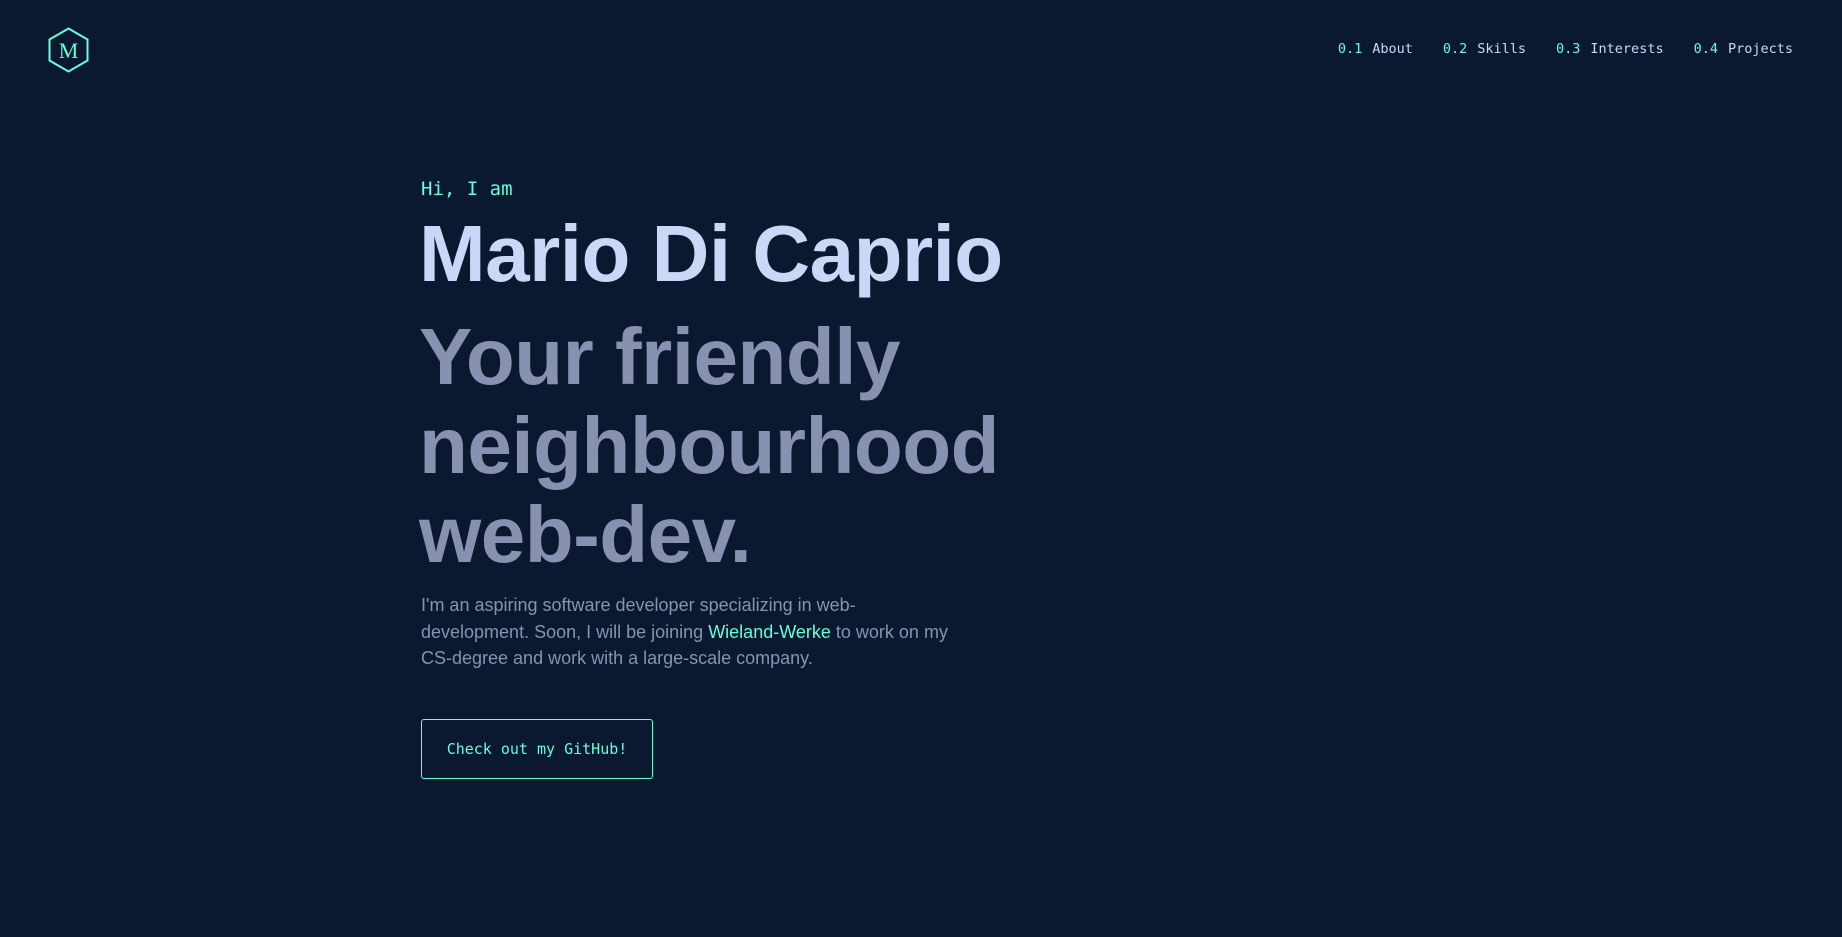 Image resolution: width=1842 pixels, height=937 pixels. What do you see at coordinates (1627, 49) in the screenshot?
I see `nav-item-label: Interests` at bounding box center [1627, 49].